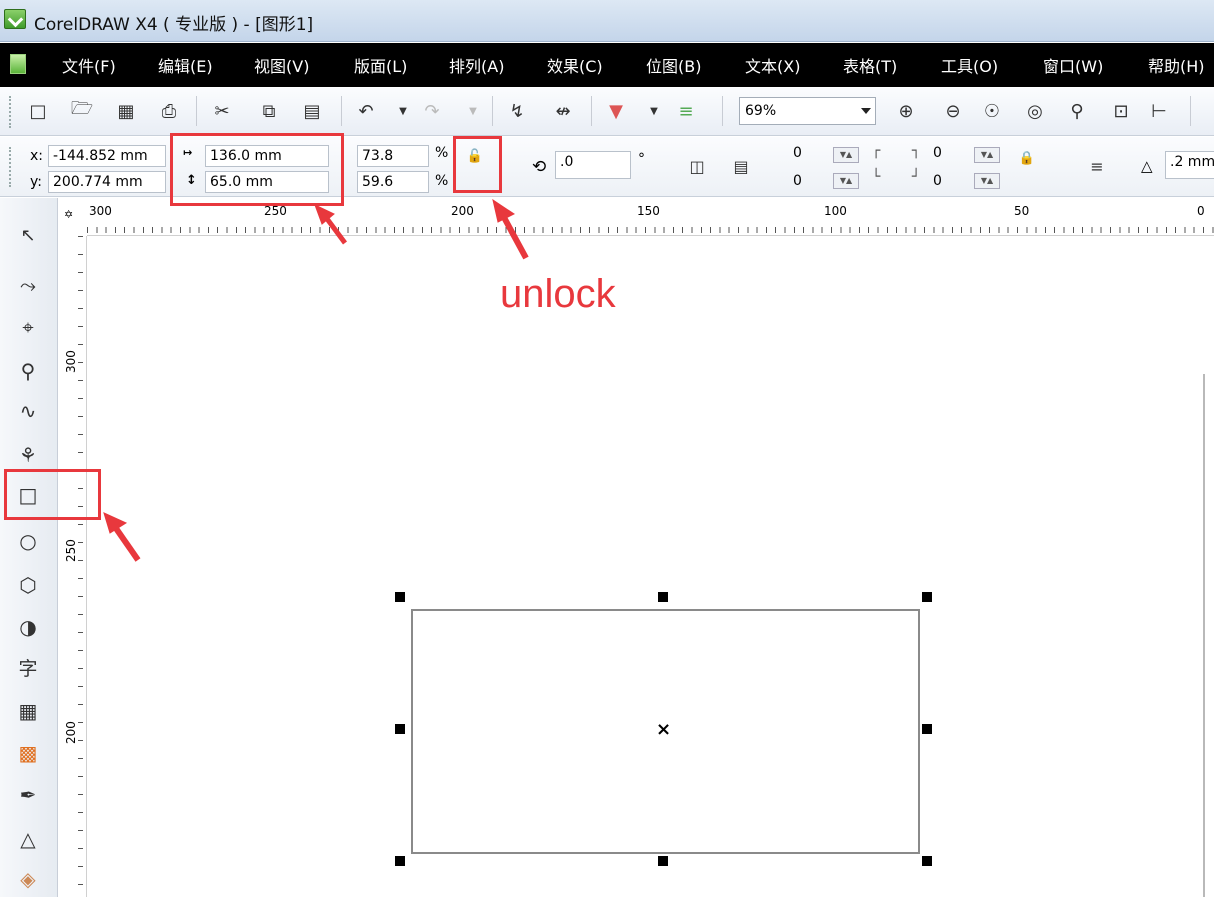 The width and height of the screenshot is (1214, 897). What do you see at coordinates (616, 111) in the screenshot?
I see `application-launcher-icon: ▼` at bounding box center [616, 111].